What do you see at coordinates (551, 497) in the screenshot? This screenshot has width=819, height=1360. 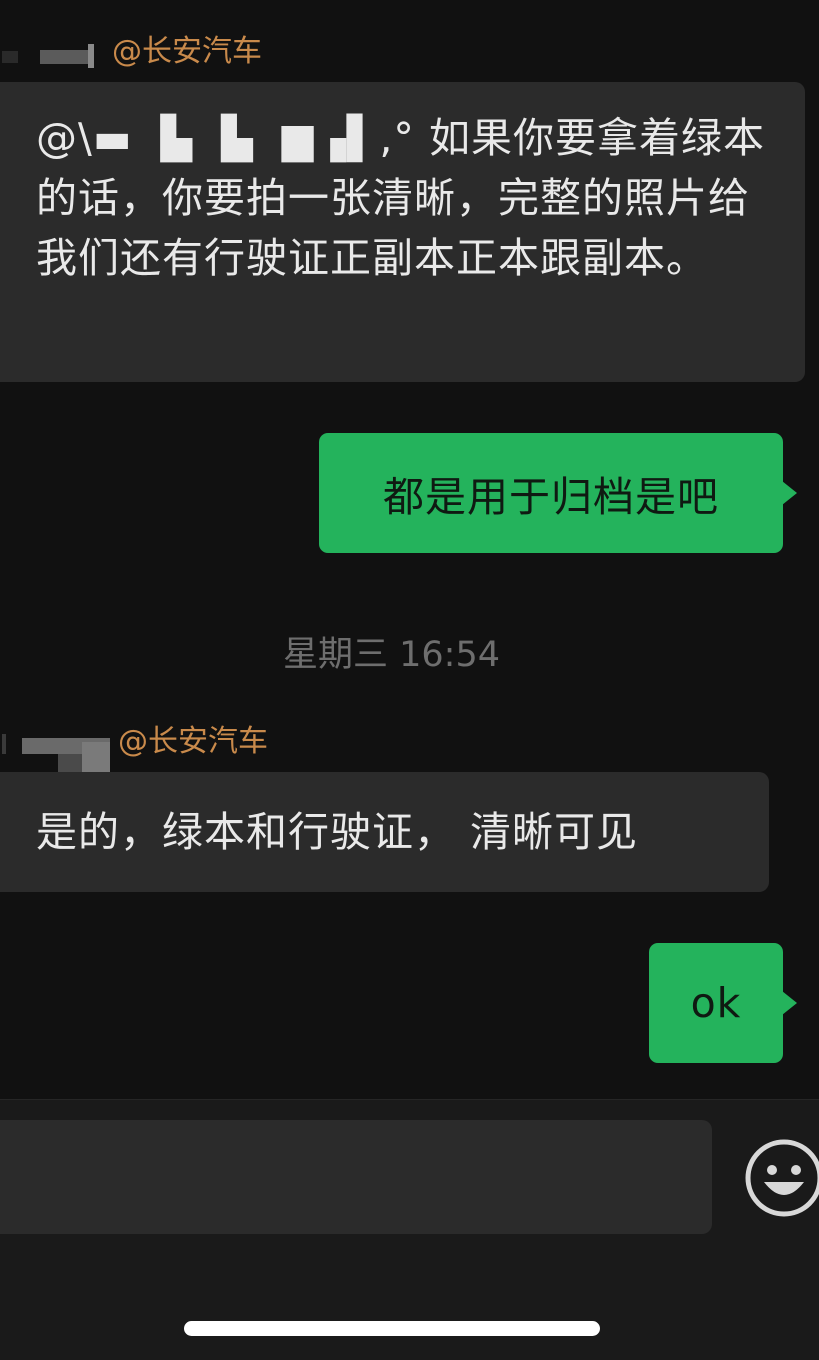 I see `message-text: 都是用于归档是吧` at bounding box center [551, 497].